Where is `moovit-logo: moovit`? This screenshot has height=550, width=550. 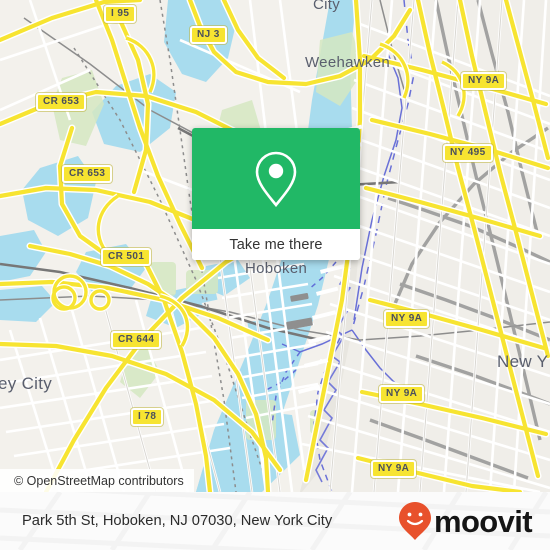
moovit-logo: moovit is located at coordinates (465, 521).